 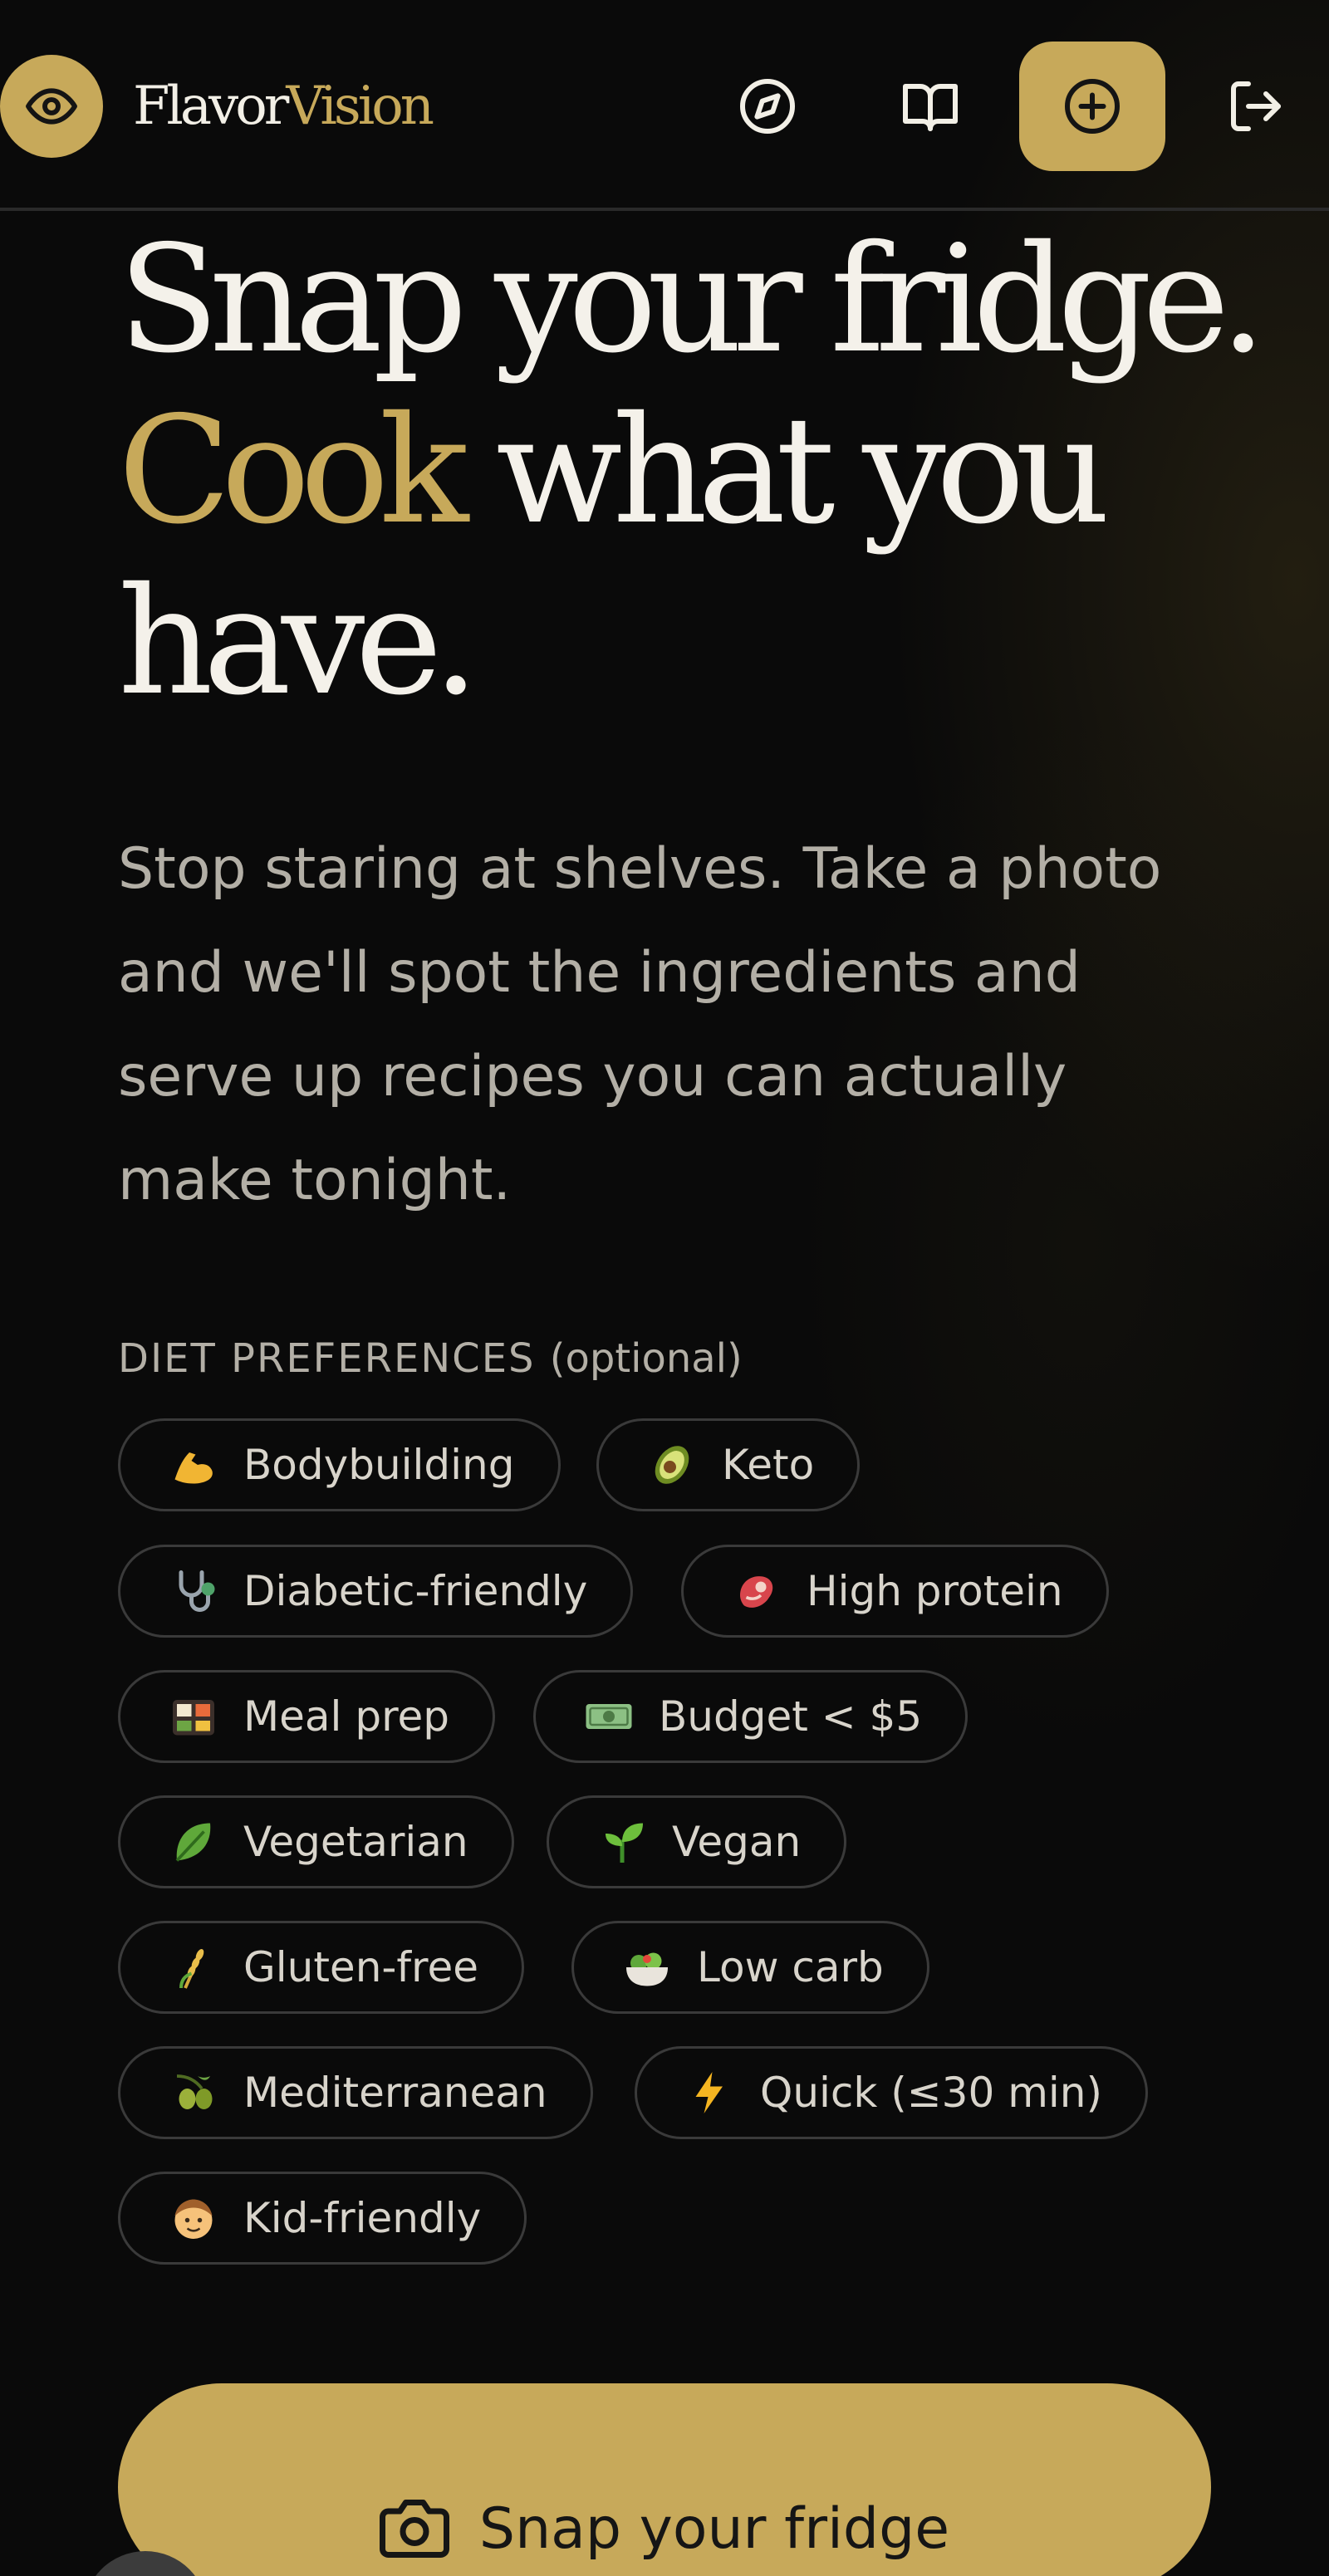 What do you see at coordinates (193, 1842) in the screenshot?
I see `leafy-green-icon` at bounding box center [193, 1842].